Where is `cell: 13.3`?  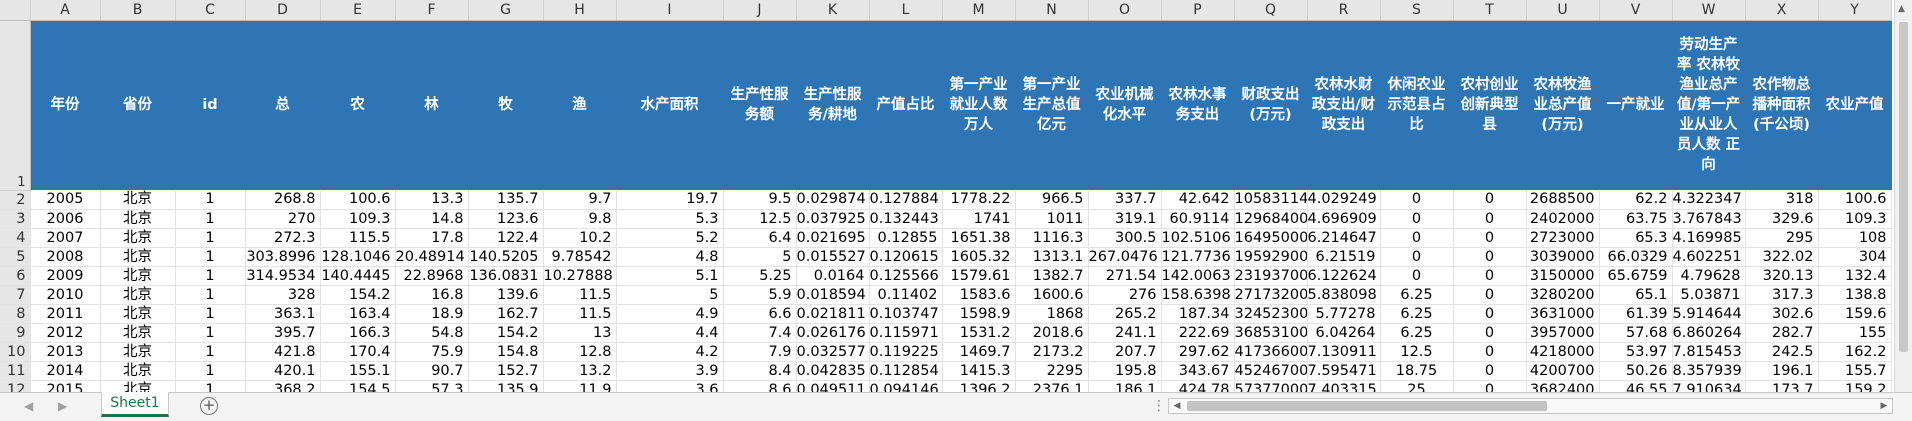 cell: 13.3 is located at coordinates (432, 200).